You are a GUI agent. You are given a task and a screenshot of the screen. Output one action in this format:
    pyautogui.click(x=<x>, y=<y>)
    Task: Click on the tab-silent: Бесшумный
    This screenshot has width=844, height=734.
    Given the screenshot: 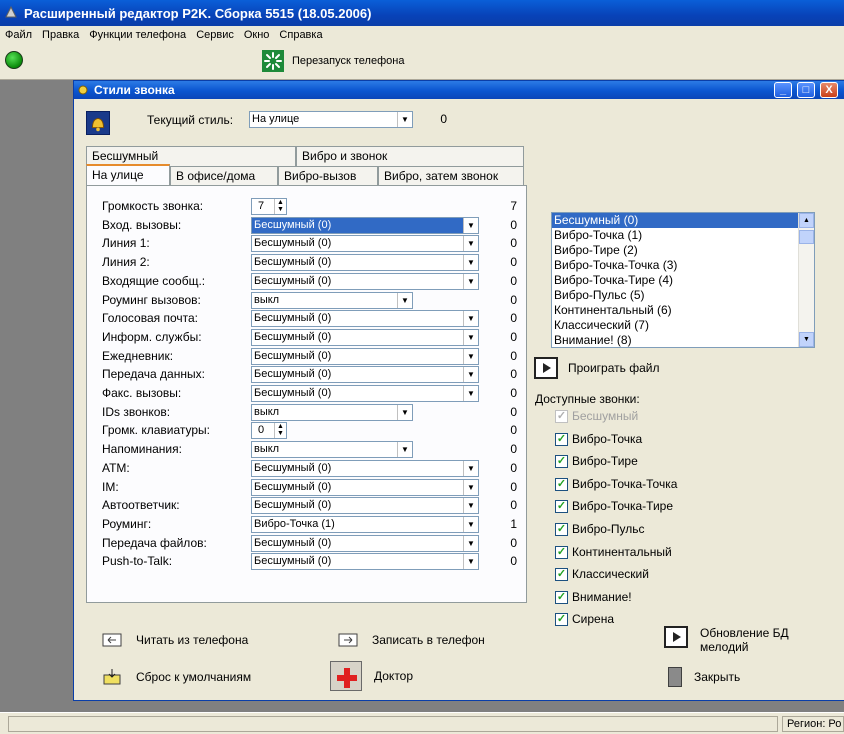 What is the action you would take?
    pyautogui.click(x=191, y=156)
    